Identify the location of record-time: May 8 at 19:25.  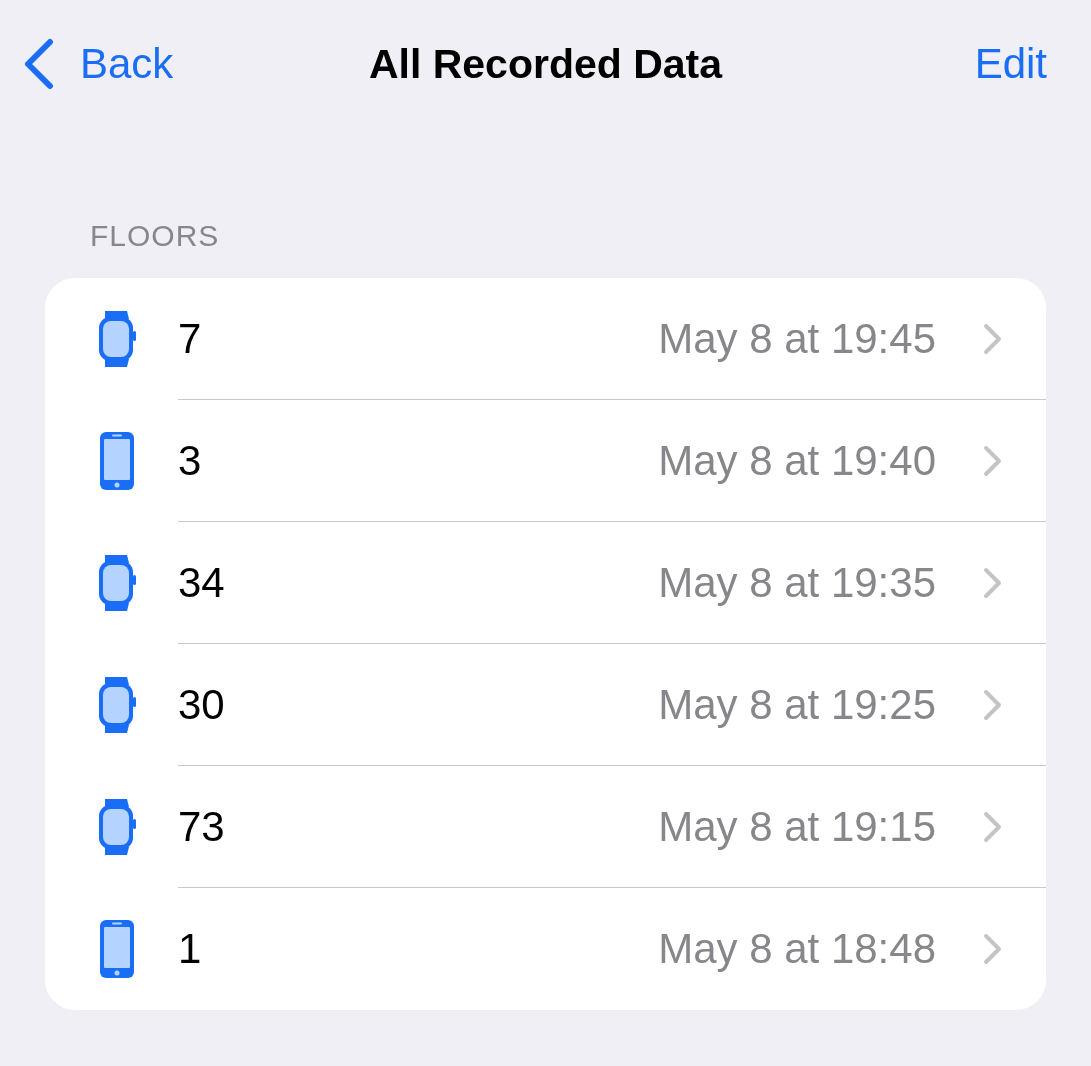
(797, 704).